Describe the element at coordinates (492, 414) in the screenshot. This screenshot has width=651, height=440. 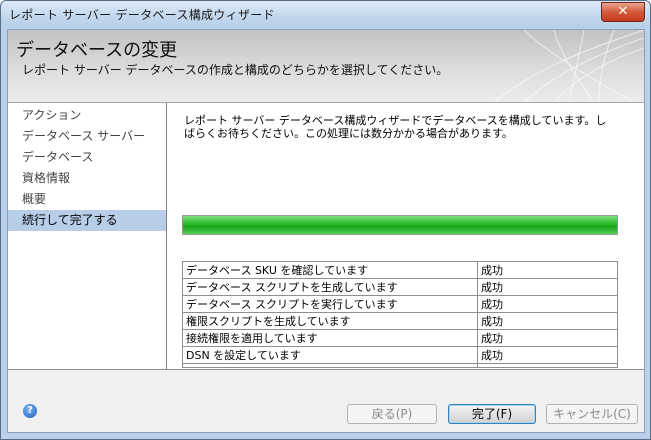
I see `finish-button: 完了(F)` at that location.